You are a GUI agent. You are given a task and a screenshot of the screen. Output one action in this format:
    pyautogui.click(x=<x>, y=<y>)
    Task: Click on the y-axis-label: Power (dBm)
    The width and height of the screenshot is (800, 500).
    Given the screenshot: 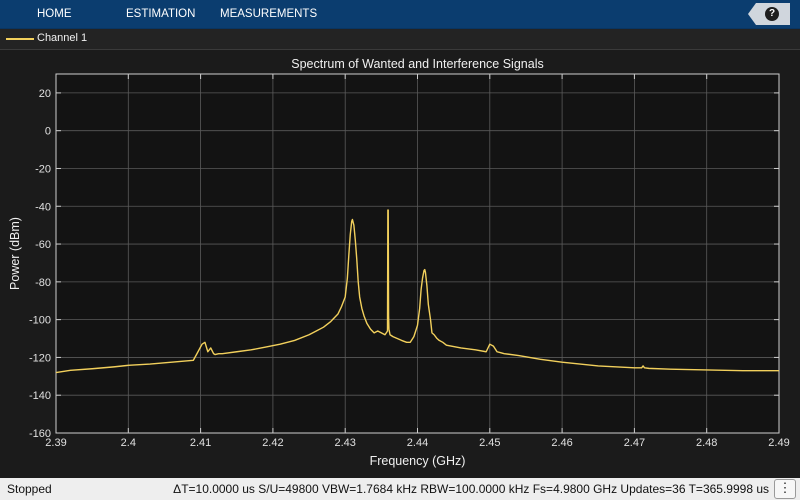 What is the action you would take?
    pyautogui.click(x=15, y=253)
    